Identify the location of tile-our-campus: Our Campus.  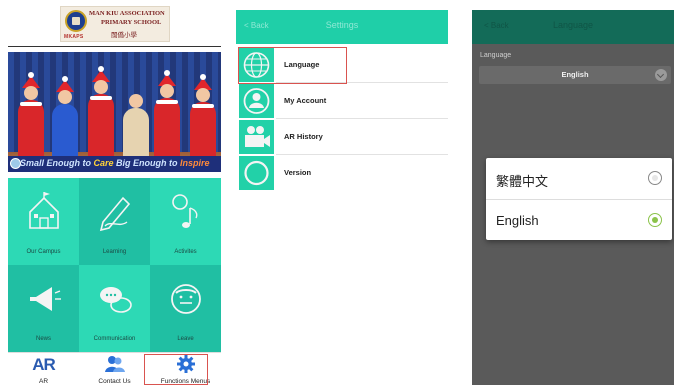
(43, 221).